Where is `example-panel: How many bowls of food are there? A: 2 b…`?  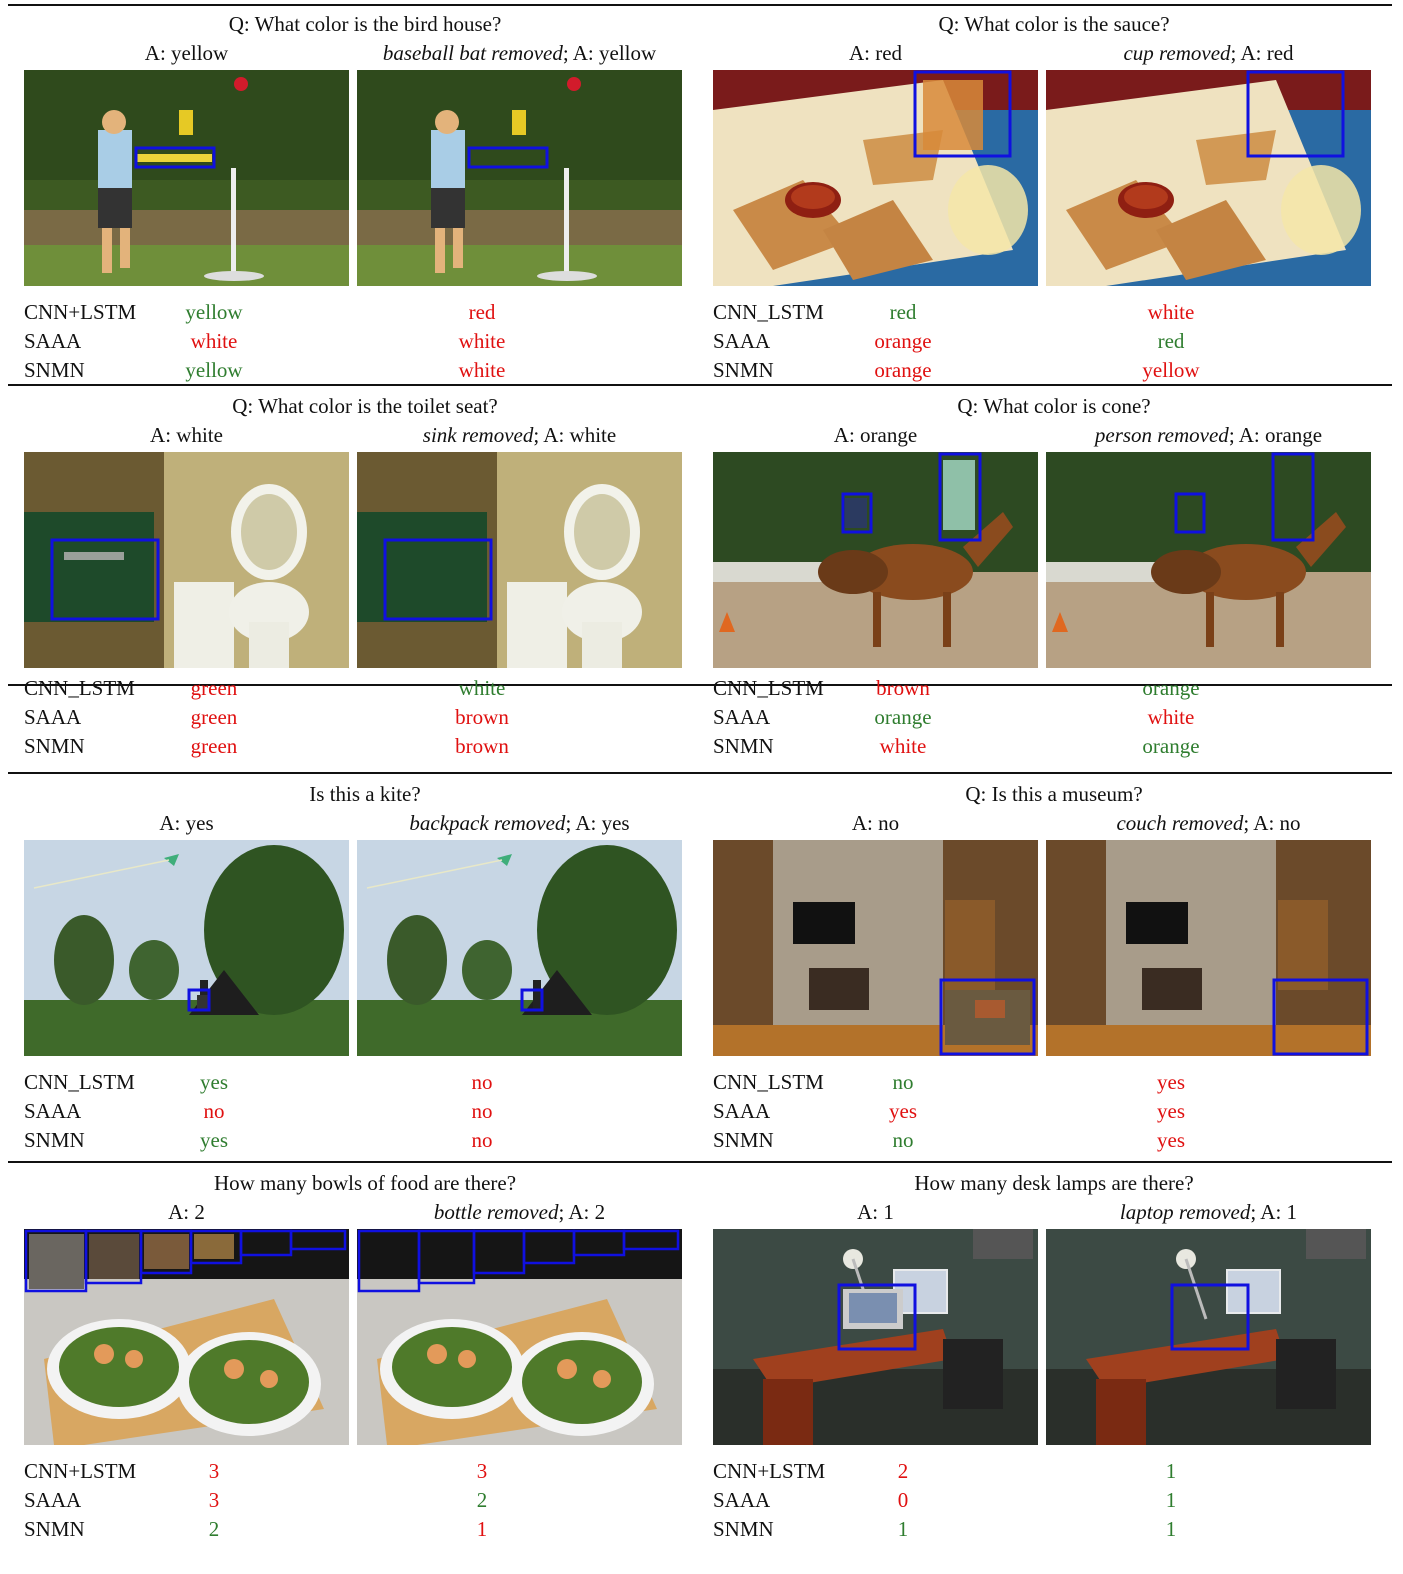 example-panel: How many bowls of food are there? A: 2 b… is located at coordinates (365, 1371).